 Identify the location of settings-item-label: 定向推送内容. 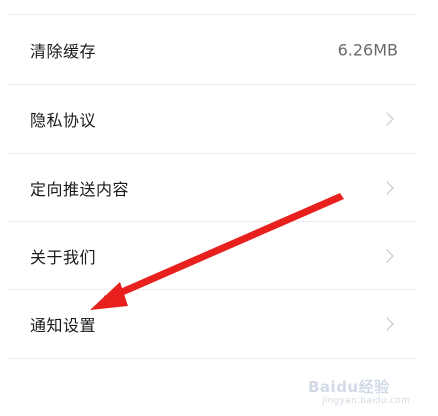
(80, 189).